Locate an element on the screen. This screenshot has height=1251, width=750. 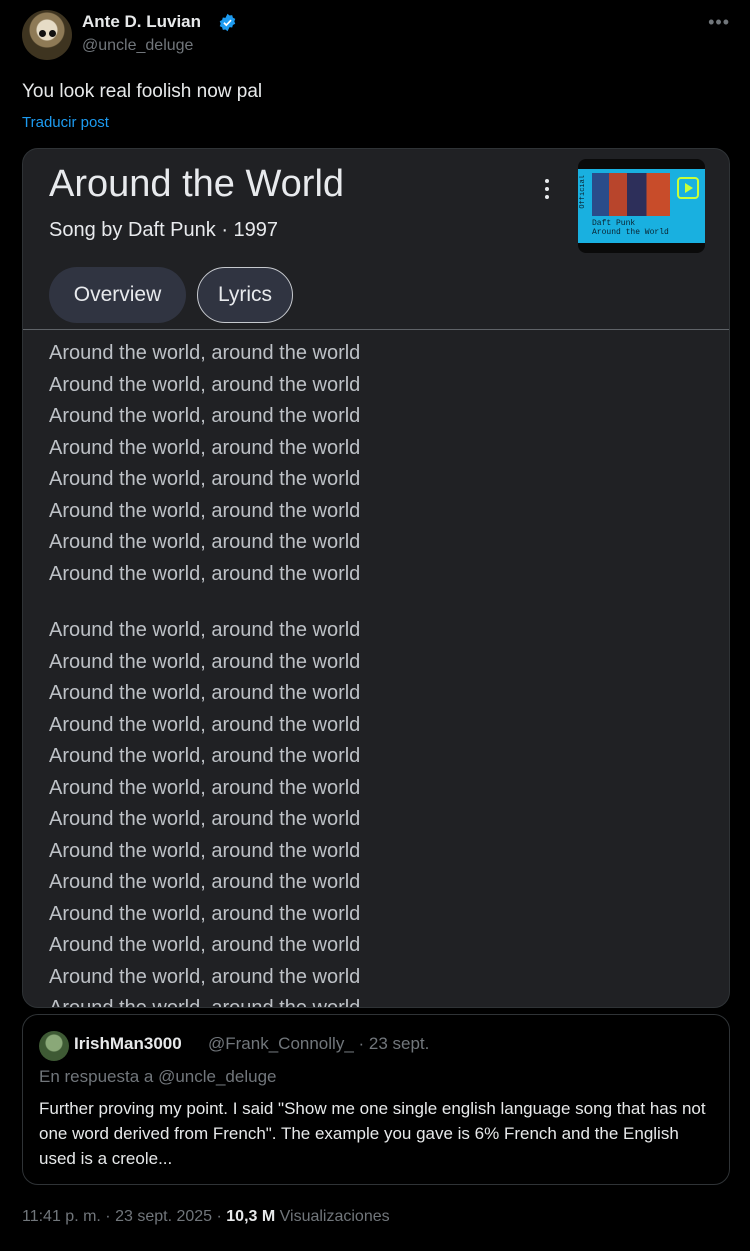
divider is located at coordinates (376, 329).